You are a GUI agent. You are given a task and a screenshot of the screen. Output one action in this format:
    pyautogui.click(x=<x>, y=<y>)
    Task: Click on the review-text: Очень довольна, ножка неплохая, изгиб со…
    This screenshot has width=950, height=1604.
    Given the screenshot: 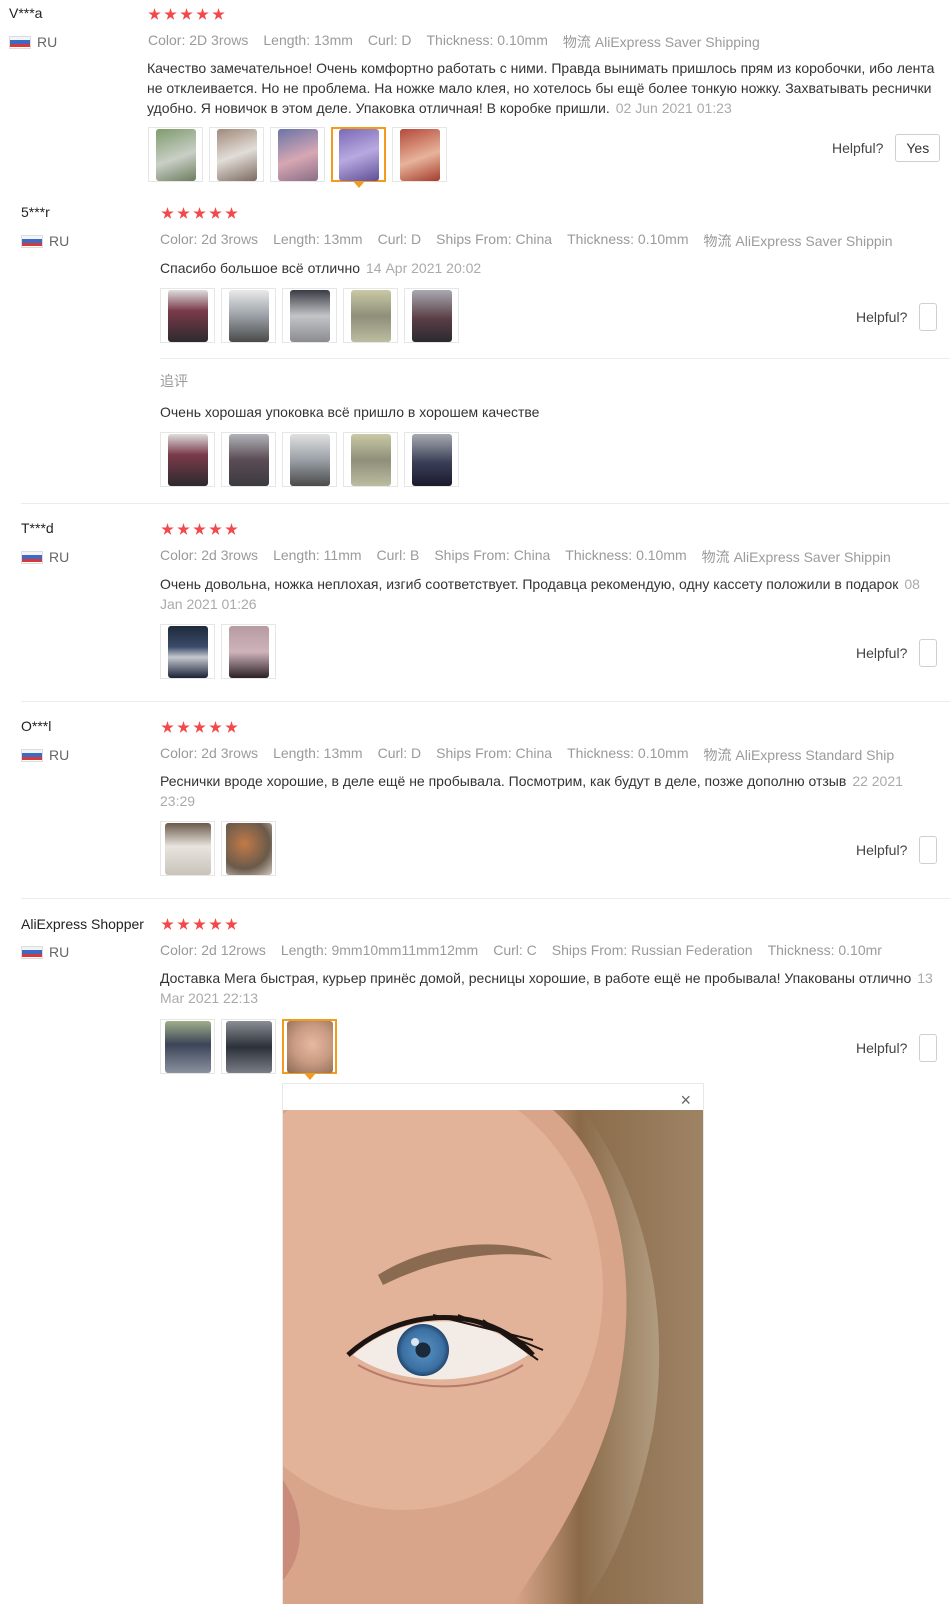 What is the action you would take?
    pyautogui.click(x=540, y=594)
    